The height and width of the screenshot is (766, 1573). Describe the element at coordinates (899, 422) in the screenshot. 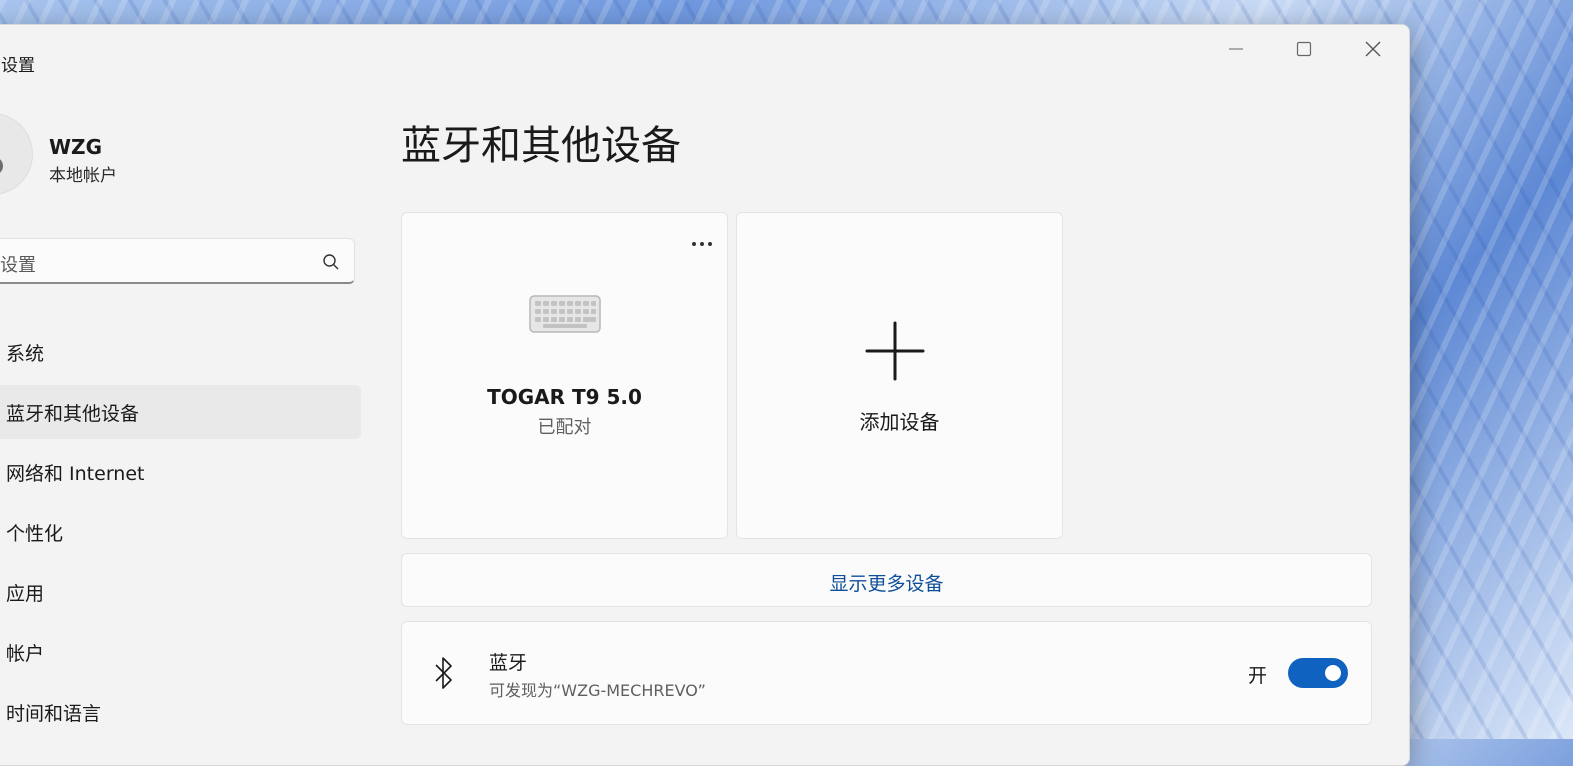

I see `add-device-label: 添加设备` at that location.